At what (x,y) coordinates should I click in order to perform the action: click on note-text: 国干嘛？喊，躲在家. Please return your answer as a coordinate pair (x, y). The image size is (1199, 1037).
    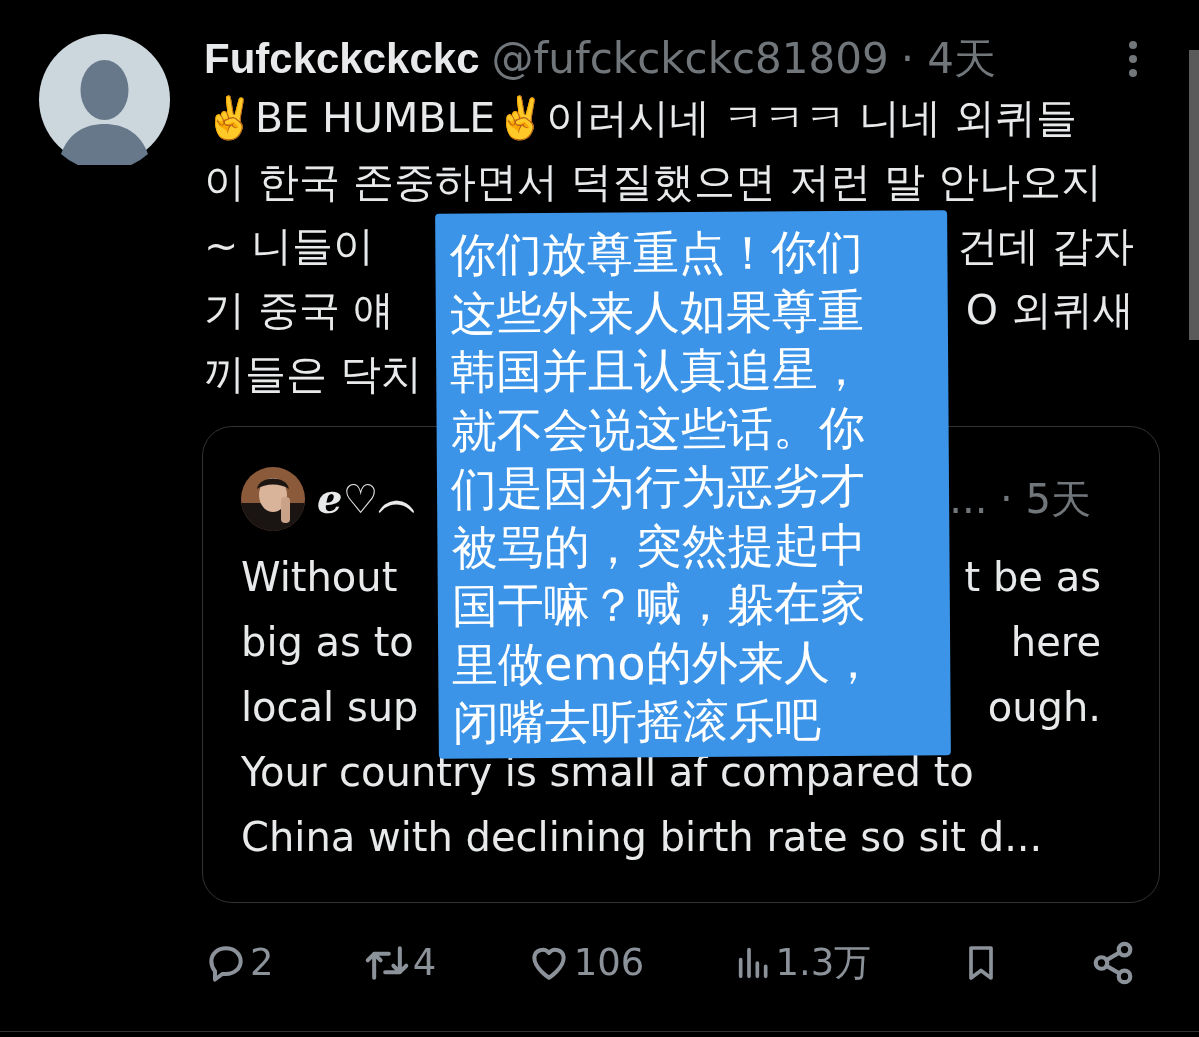
    Looking at the image, I should click on (658, 604).